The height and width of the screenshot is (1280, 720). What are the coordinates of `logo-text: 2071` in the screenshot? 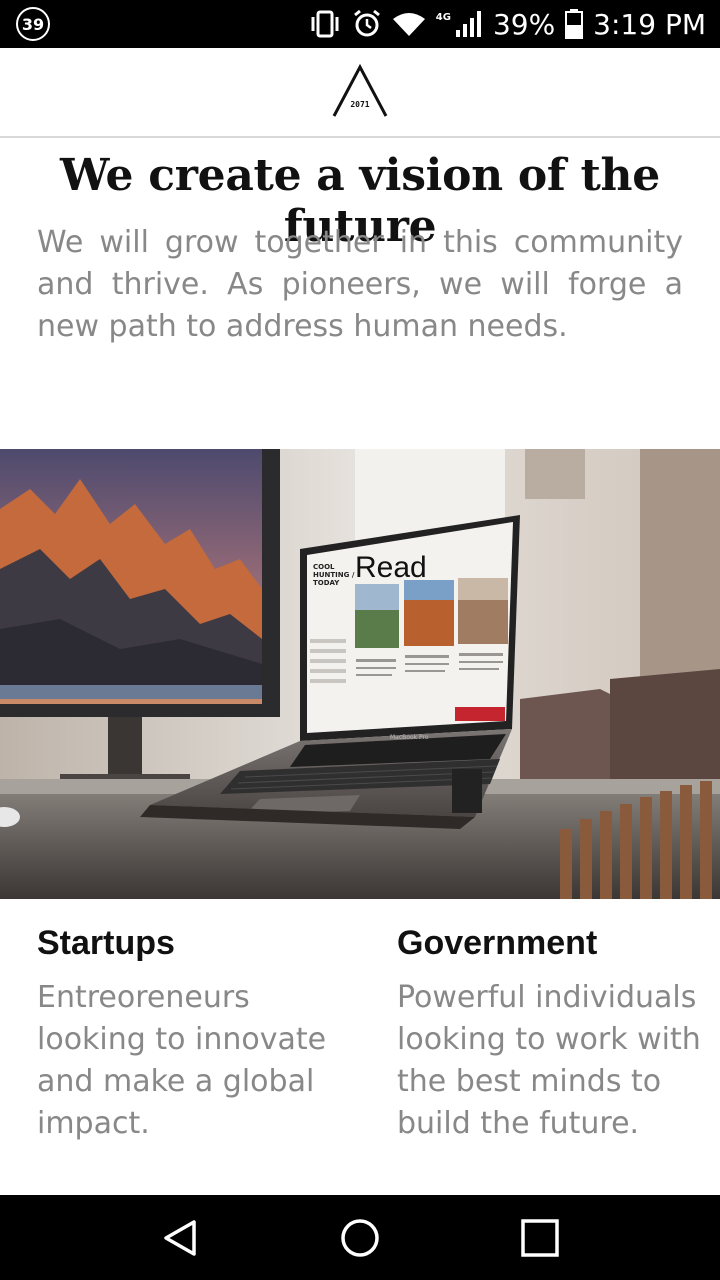 It's located at (360, 104).